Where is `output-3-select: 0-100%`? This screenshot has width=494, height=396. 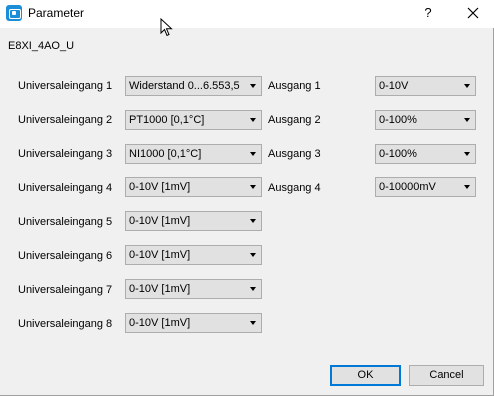
output-3-select: 0-100% is located at coordinates (425, 154).